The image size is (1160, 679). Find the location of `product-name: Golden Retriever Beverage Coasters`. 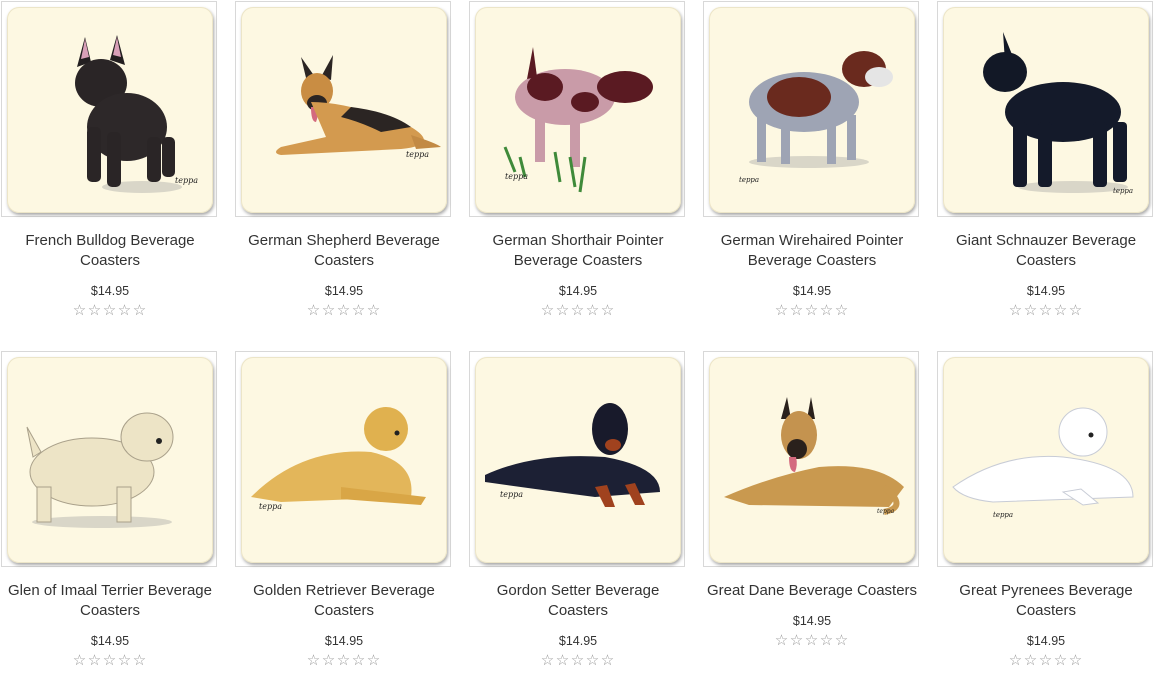

product-name: Golden Retriever Beverage Coasters is located at coordinates (344, 601).